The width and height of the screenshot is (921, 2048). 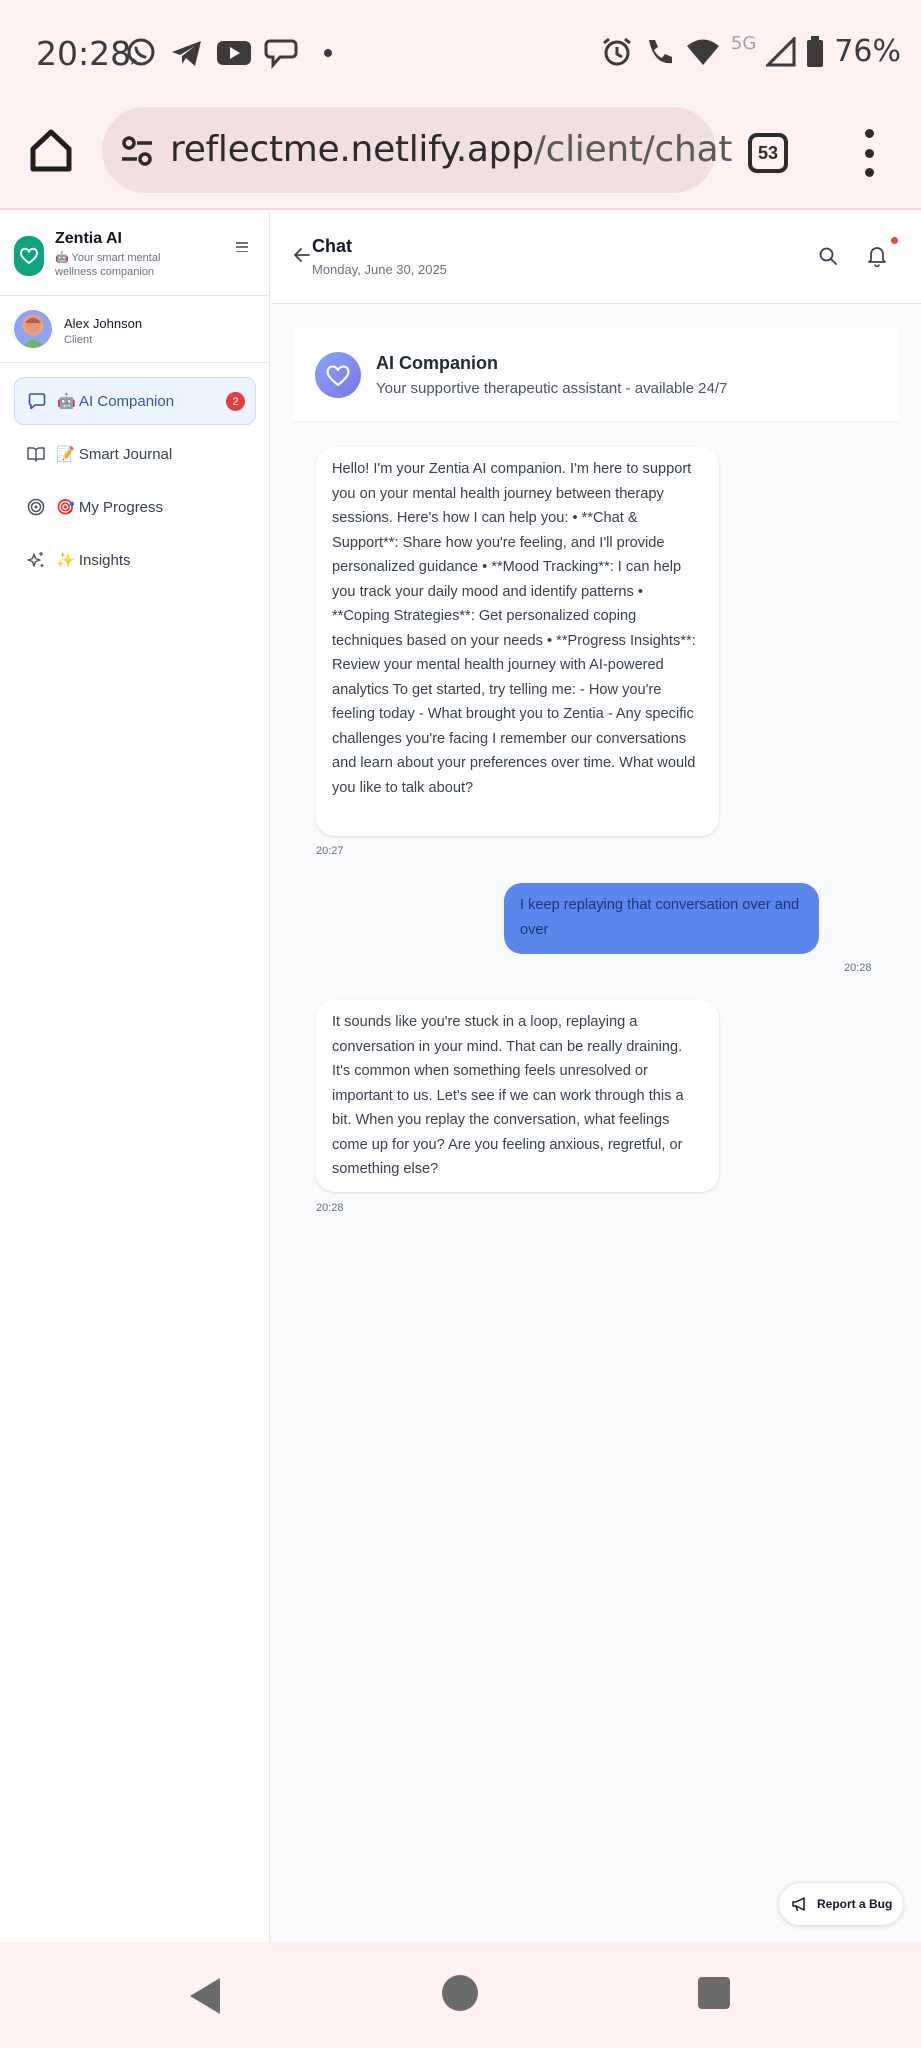 I want to click on signal-icon, so click(x=781, y=51).